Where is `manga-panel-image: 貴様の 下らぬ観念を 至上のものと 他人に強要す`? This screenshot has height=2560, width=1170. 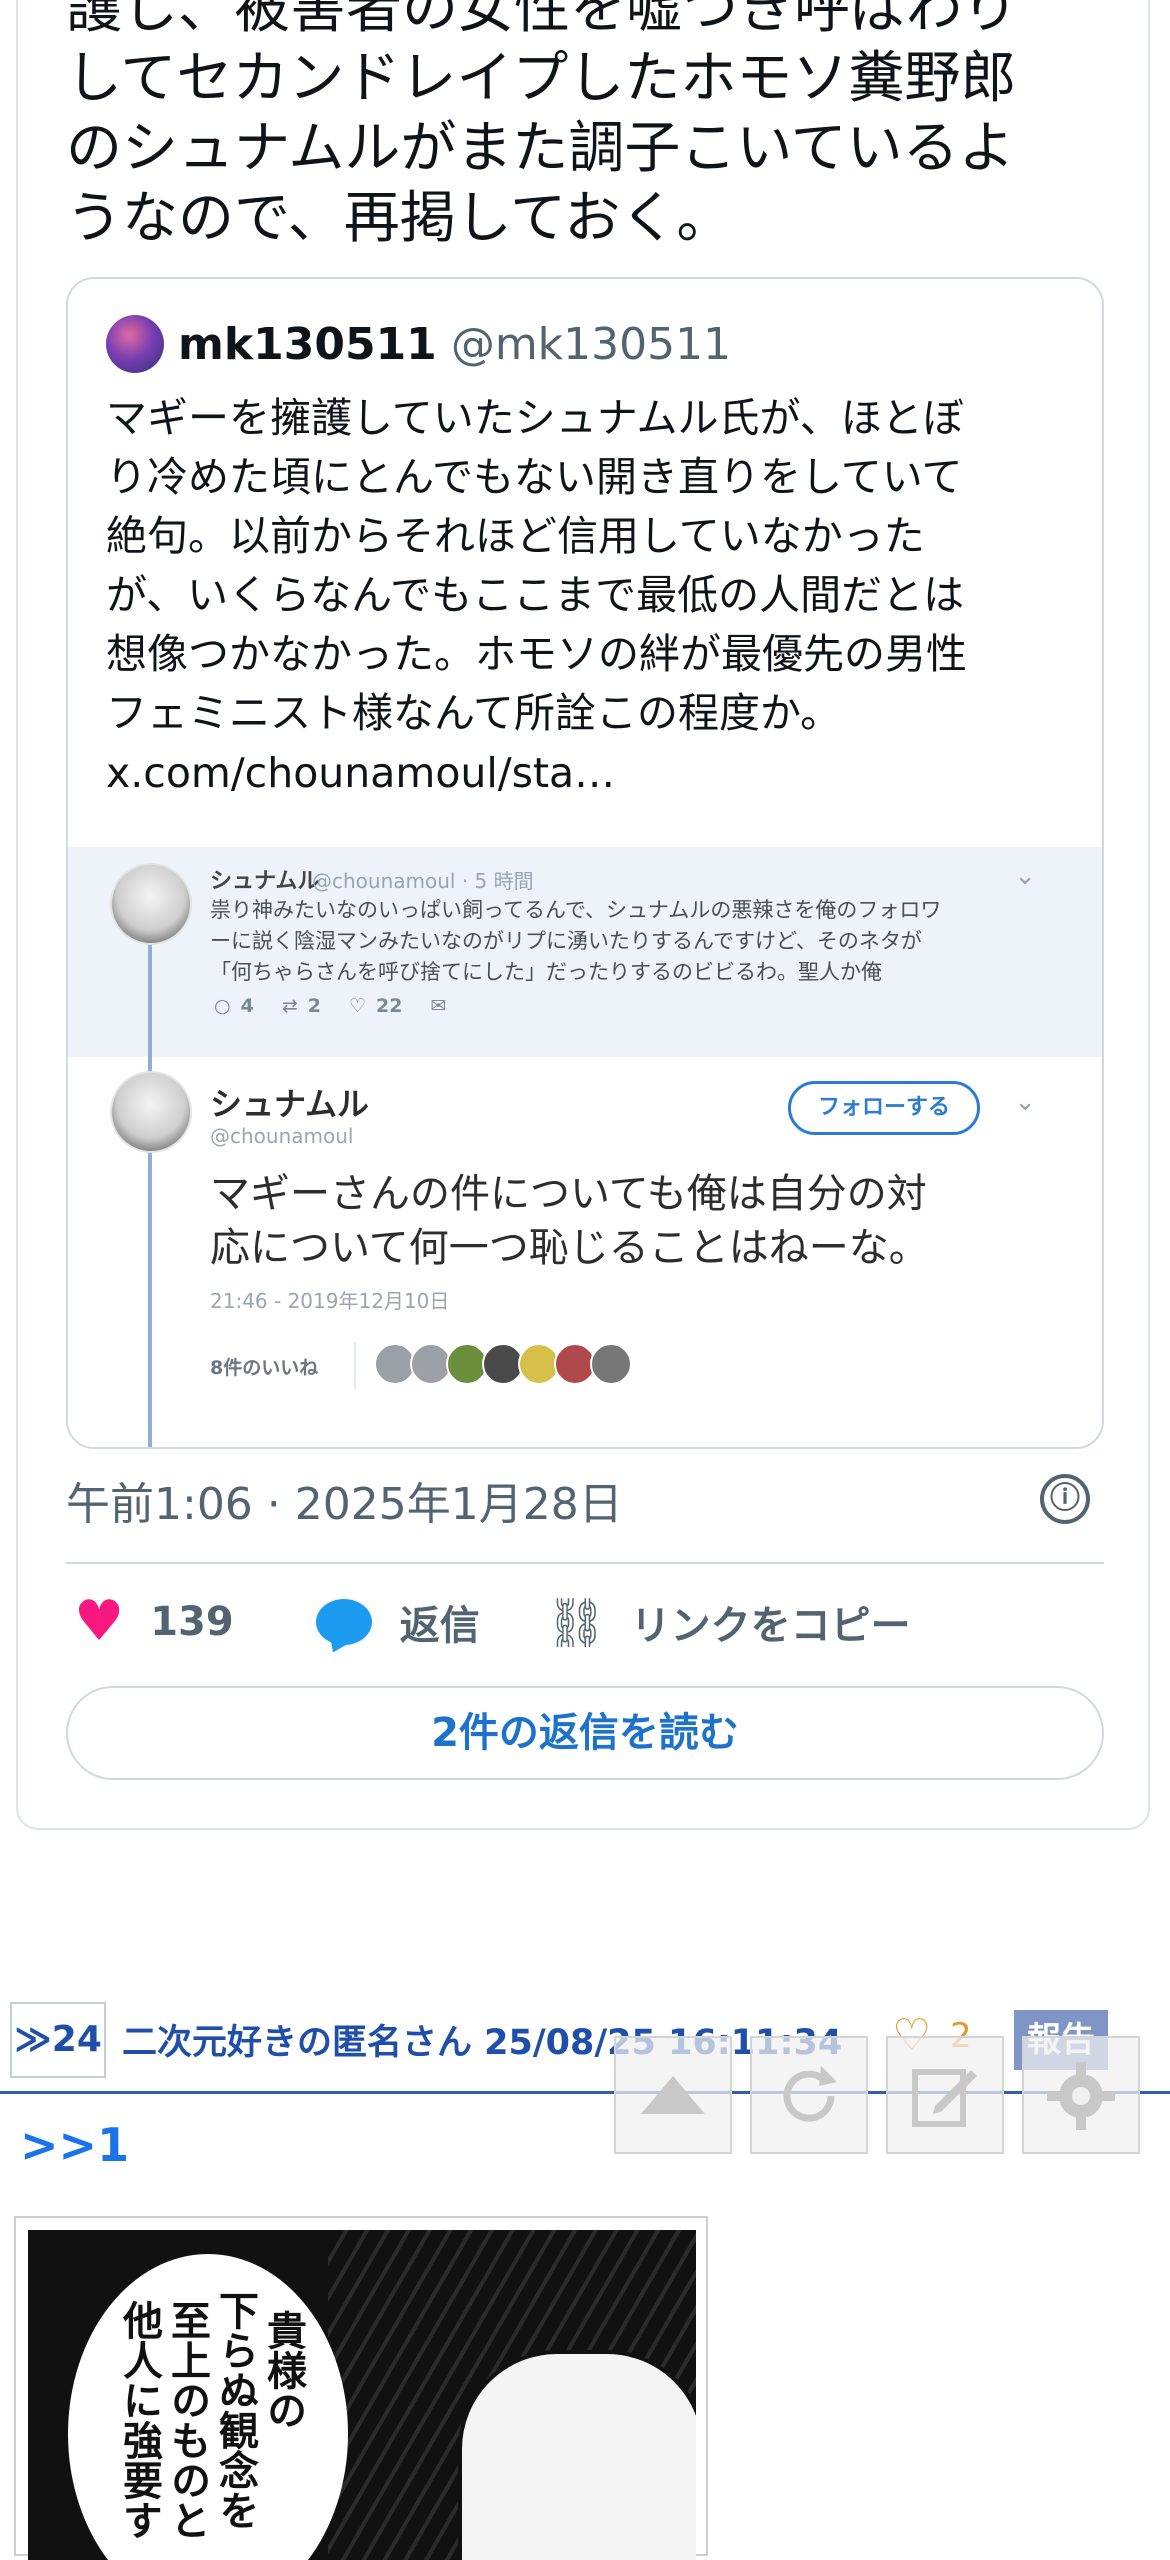 manga-panel-image: 貴様の 下らぬ観念を 至上のものと 他人に強要す is located at coordinates (362, 2395).